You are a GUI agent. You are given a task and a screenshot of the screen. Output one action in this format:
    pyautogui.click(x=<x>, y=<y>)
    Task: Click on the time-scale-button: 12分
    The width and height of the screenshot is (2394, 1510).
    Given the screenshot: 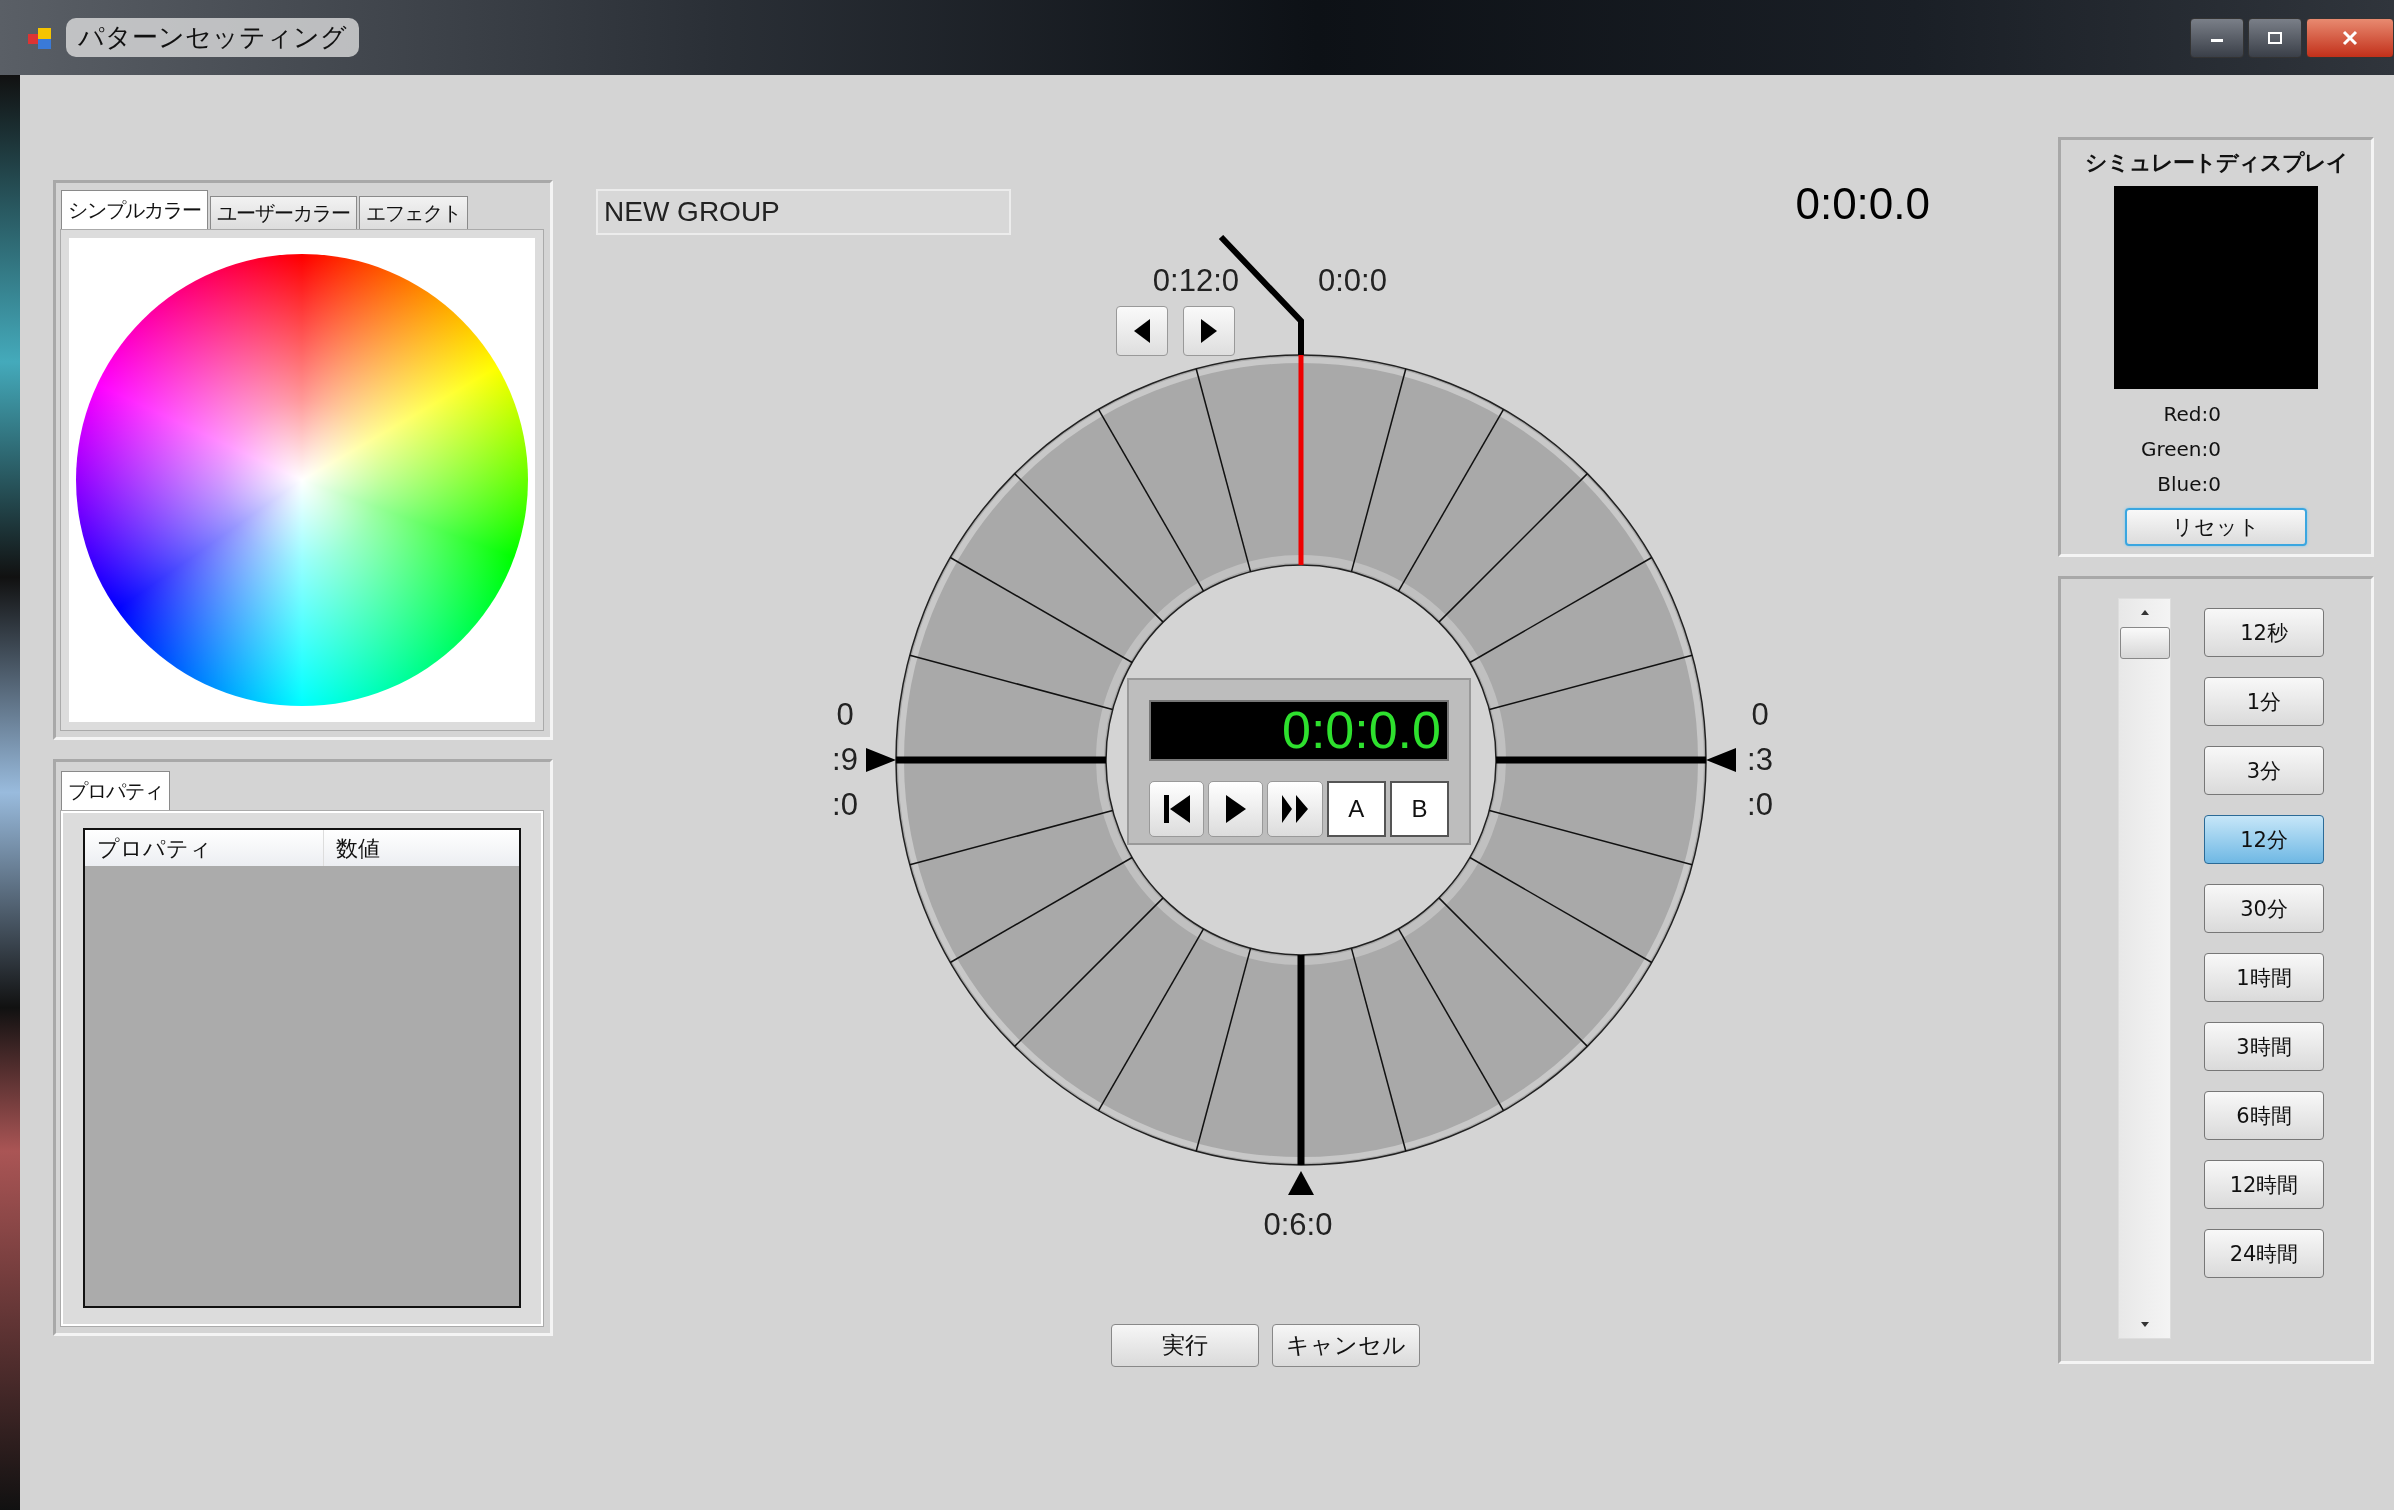 What is the action you would take?
    pyautogui.click(x=2264, y=839)
    